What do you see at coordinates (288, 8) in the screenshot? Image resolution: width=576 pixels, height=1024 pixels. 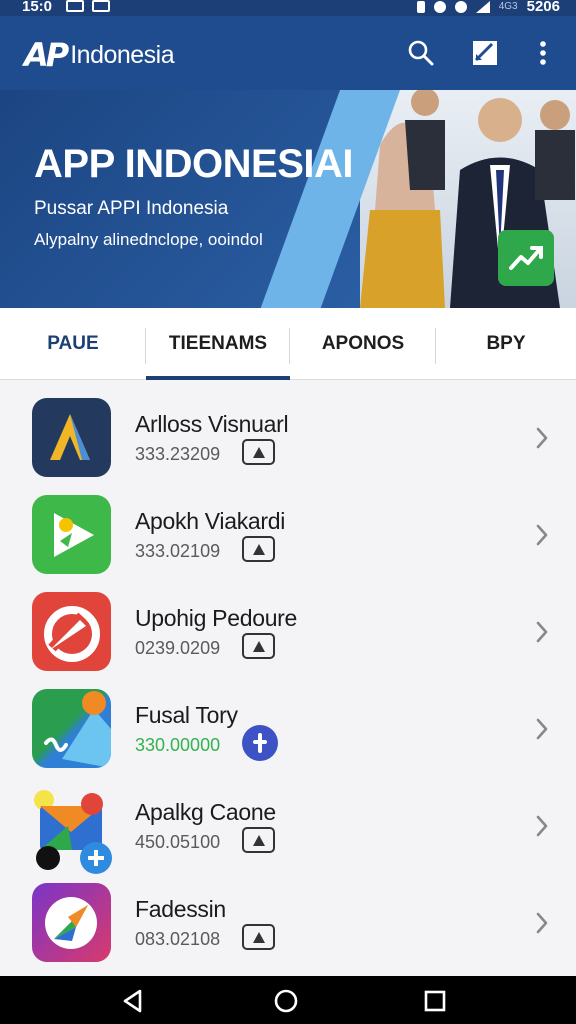 I see `status-bar: 15:0 4G3 5206` at bounding box center [288, 8].